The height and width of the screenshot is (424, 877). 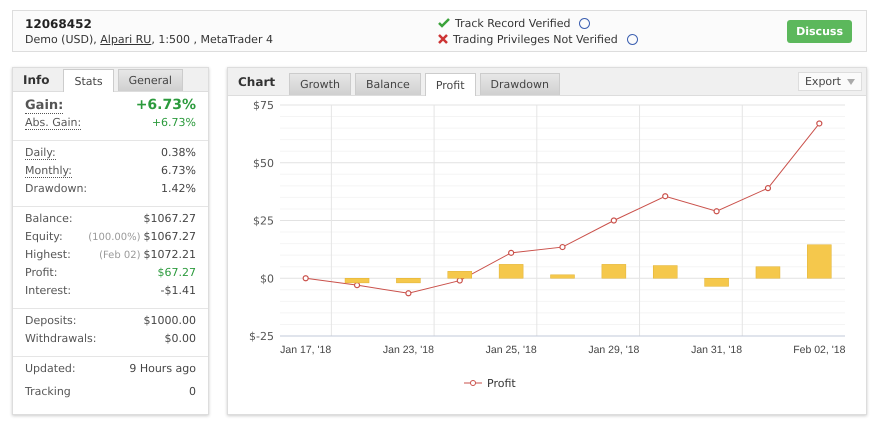 What do you see at coordinates (178, 152) in the screenshot?
I see `stat-value: 0.38%` at bounding box center [178, 152].